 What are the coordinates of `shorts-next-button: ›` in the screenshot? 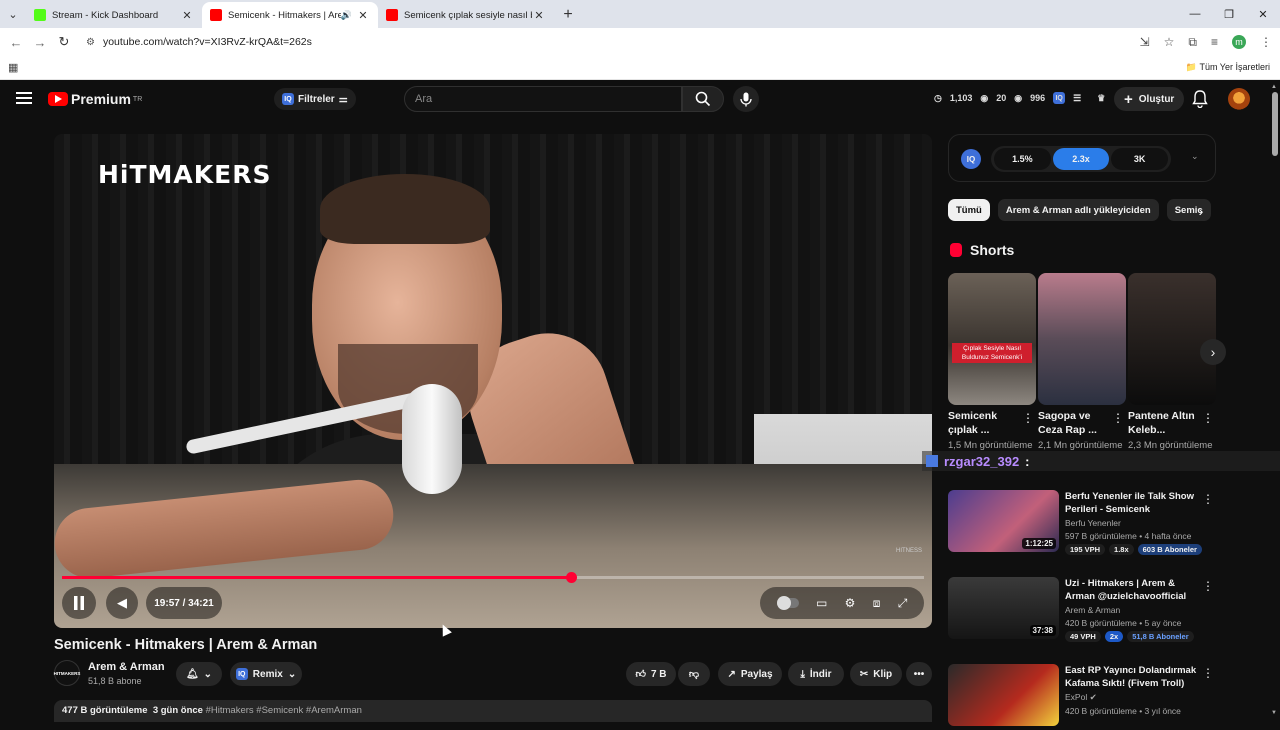 It's located at (1213, 352).